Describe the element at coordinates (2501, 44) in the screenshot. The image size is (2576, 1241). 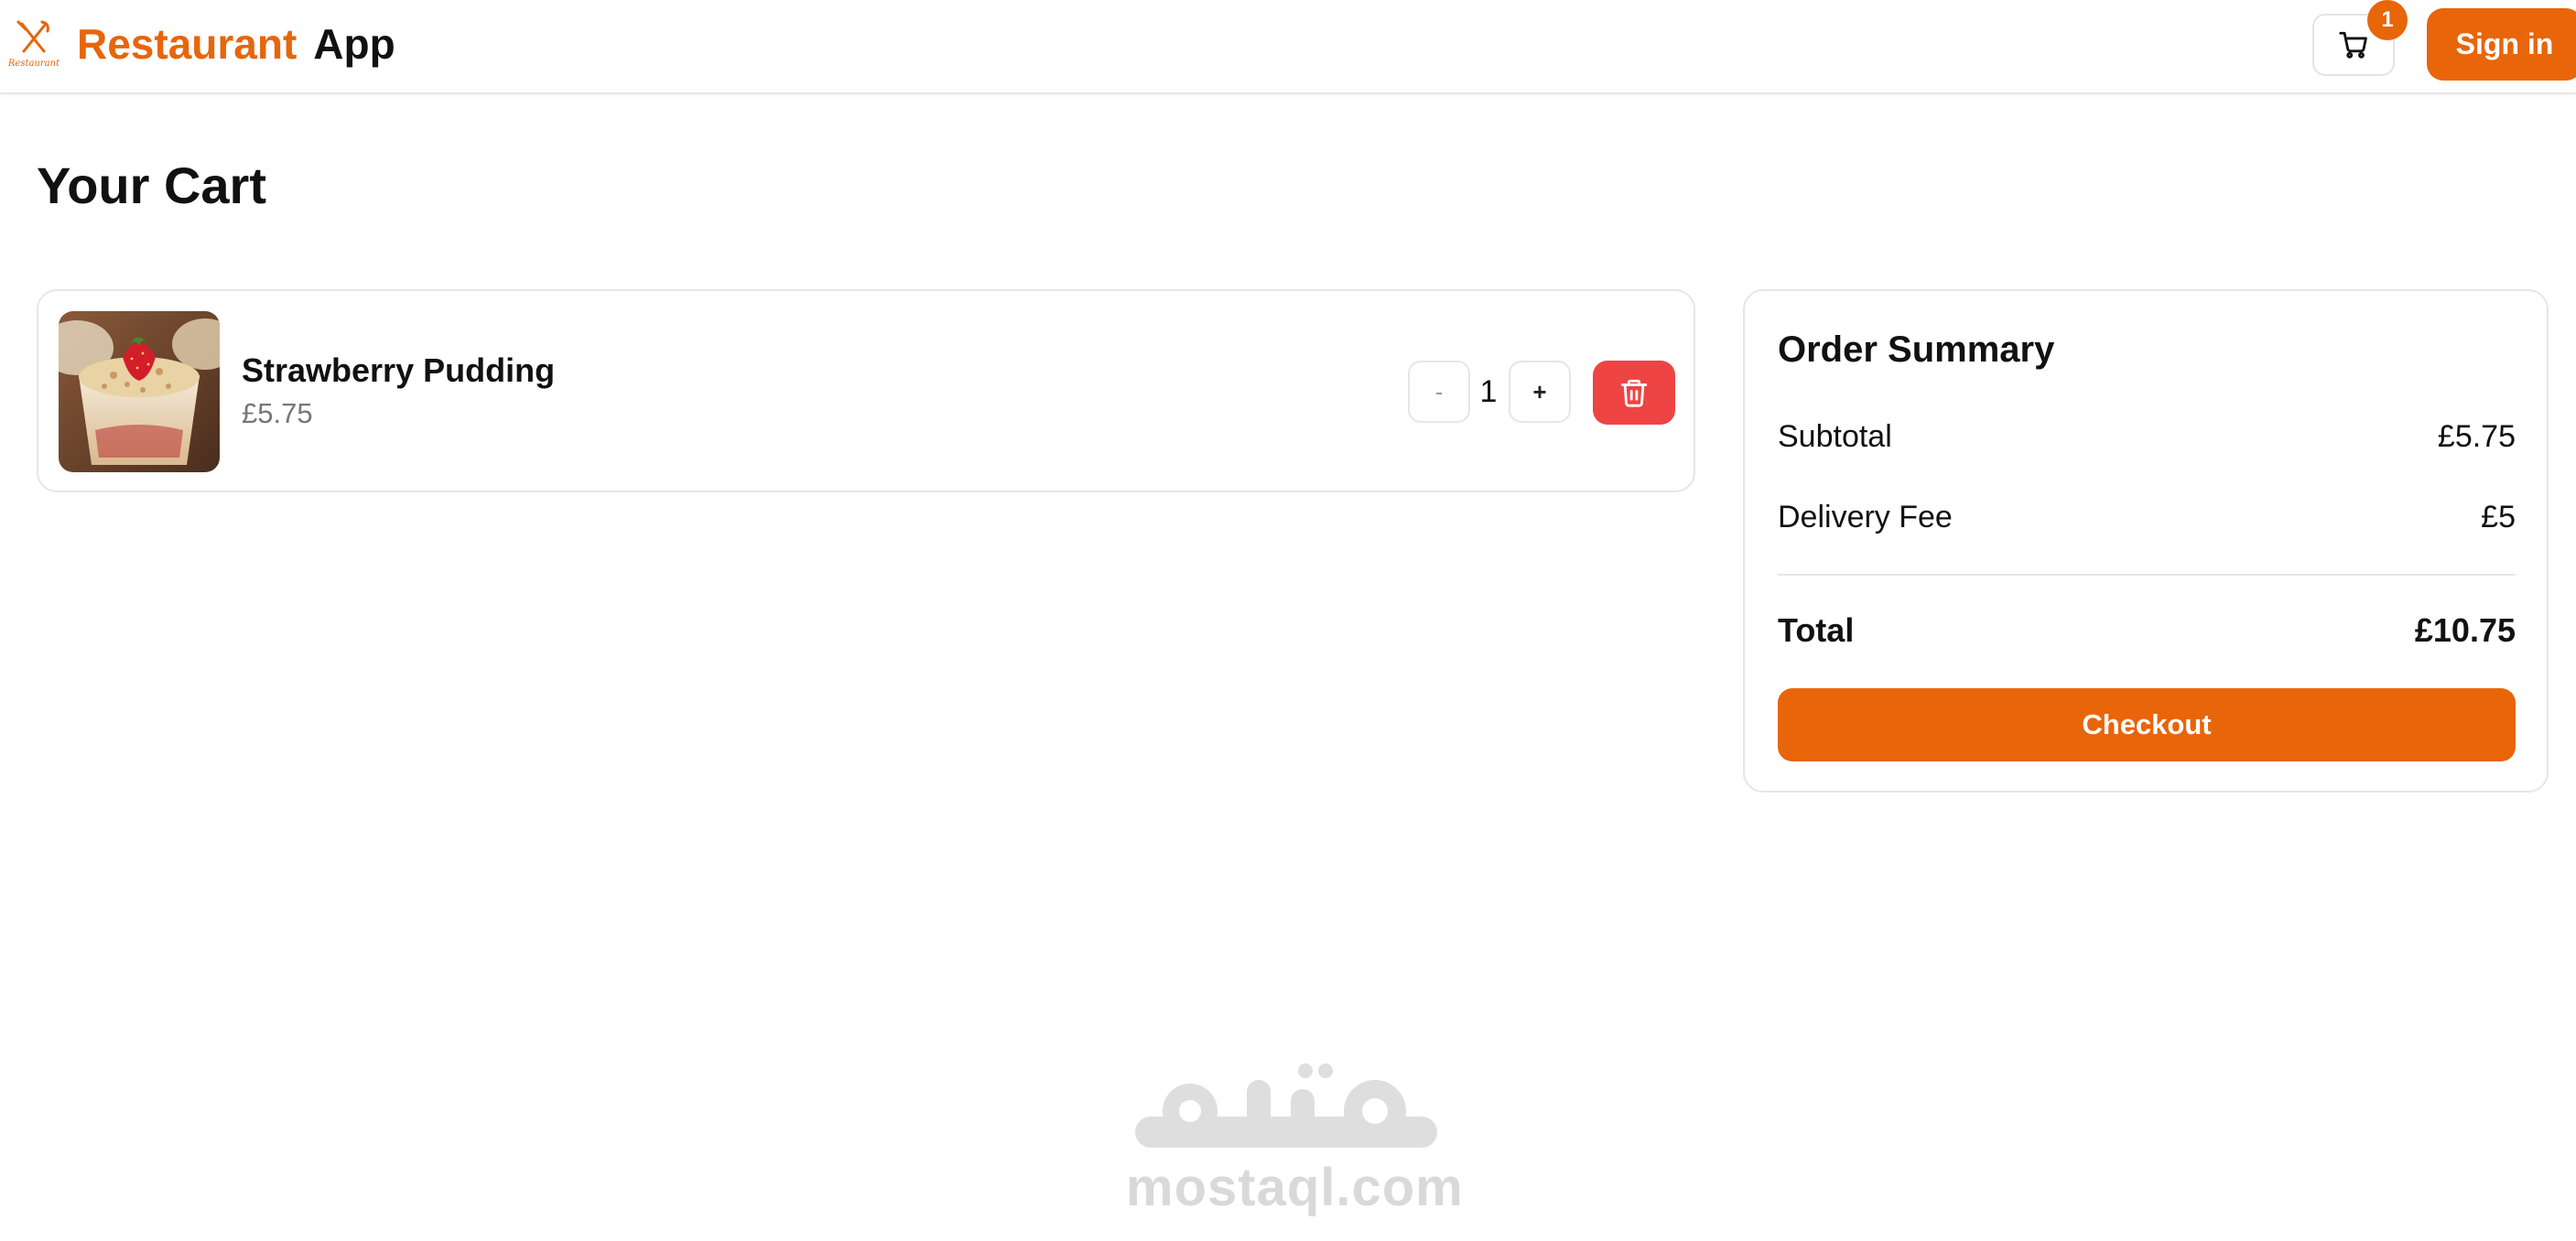
I see `sign-in-button: Sign in` at that location.